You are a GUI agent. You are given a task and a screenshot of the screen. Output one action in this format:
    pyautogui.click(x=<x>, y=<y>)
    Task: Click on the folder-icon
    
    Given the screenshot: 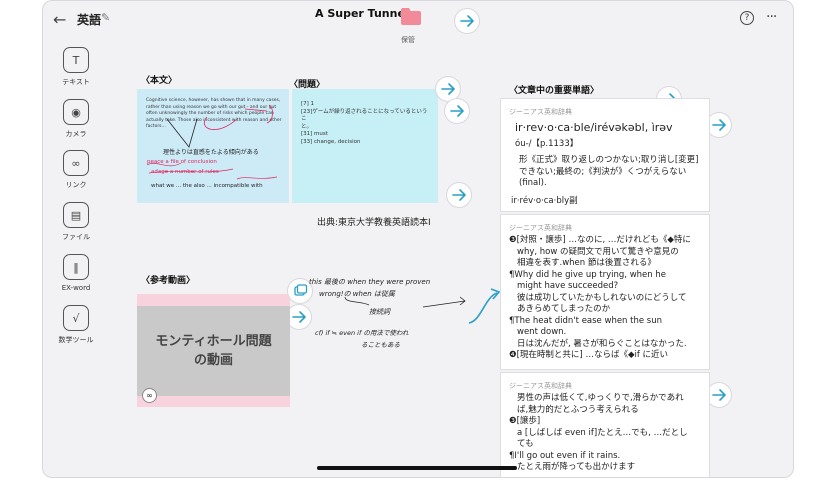 What is the action you would take?
    pyautogui.click(x=411, y=16)
    